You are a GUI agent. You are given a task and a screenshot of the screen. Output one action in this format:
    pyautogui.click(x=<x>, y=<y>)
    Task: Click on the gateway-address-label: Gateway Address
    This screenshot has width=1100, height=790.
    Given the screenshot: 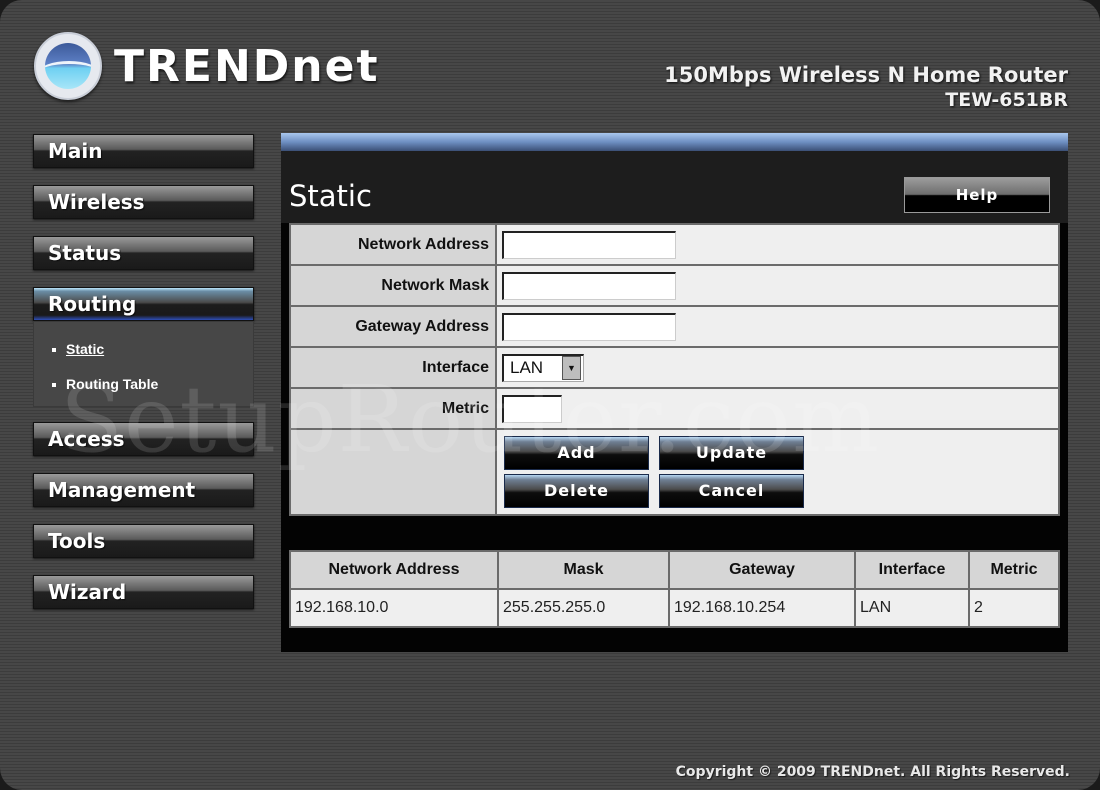 What is the action you would take?
    pyautogui.click(x=393, y=326)
    